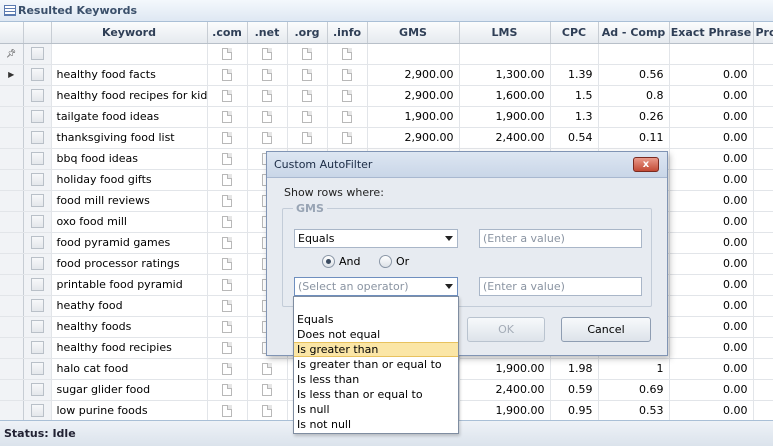  What do you see at coordinates (328, 261) in the screenshot?
I see `radio-and-selected-icon` at bounding box center [328, 261].